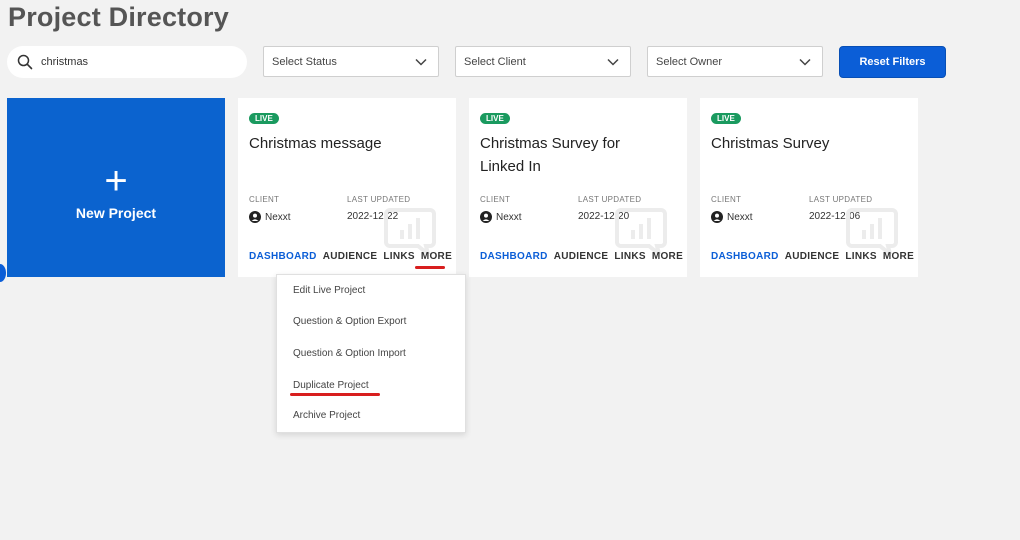 The width and height of the screenshot is (1020, 540). I want to click on duplicate-highlight-underline, so click(335, 394).